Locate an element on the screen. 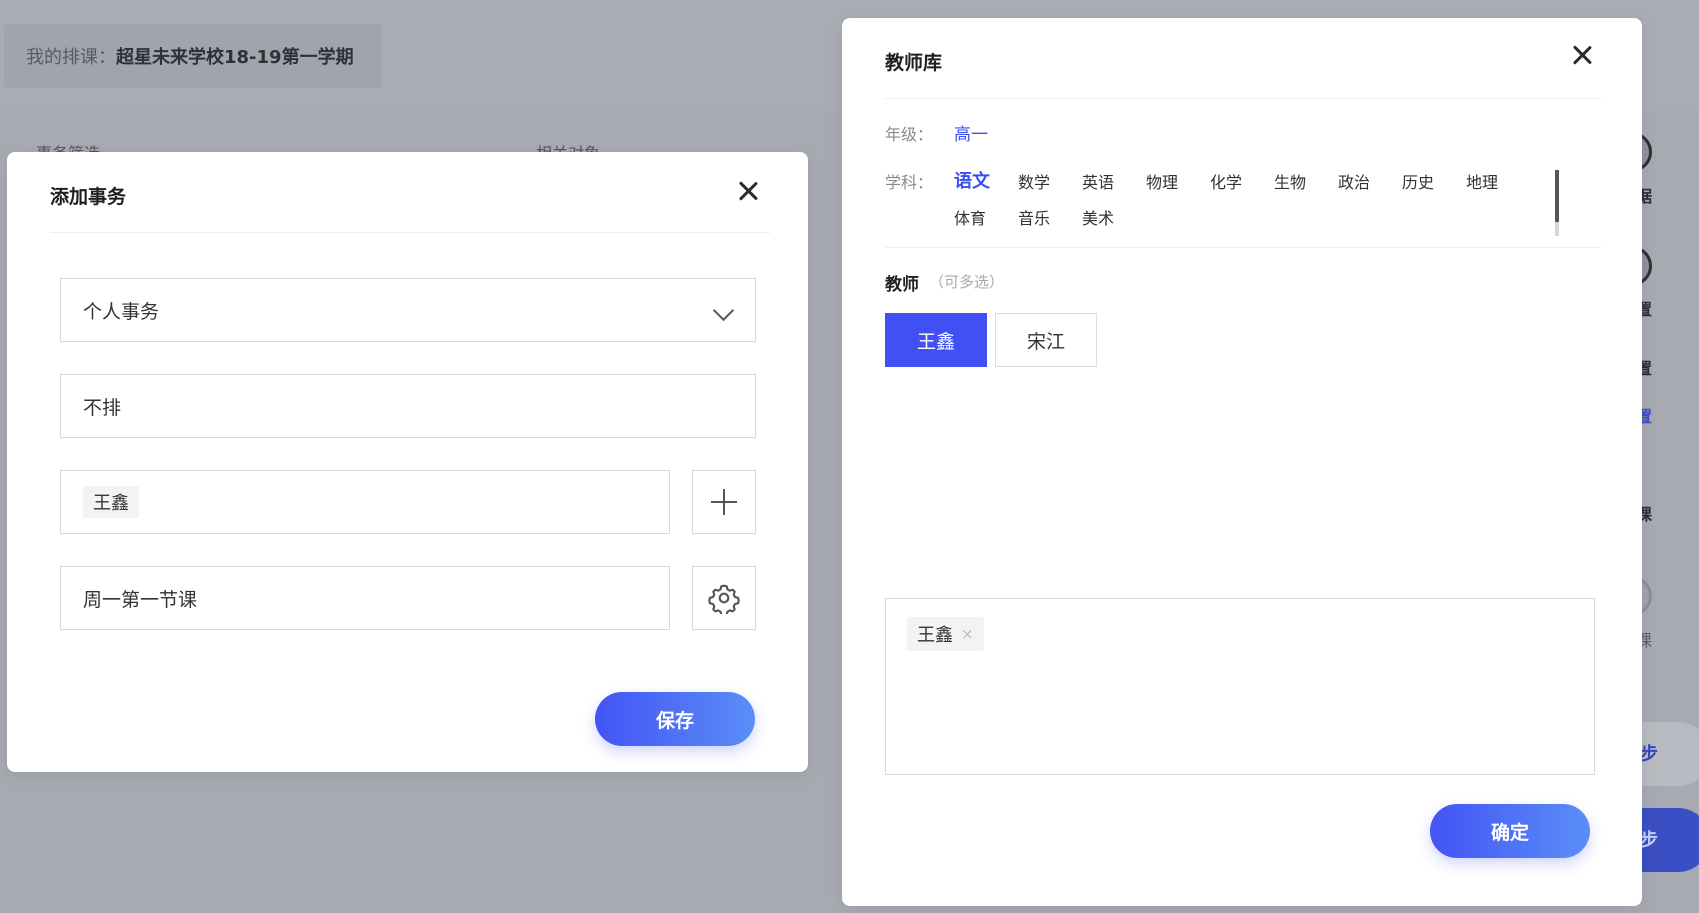 The image size is (1699, 913). subject-option-chinese: 语文 is located at coordinates (972, 180).